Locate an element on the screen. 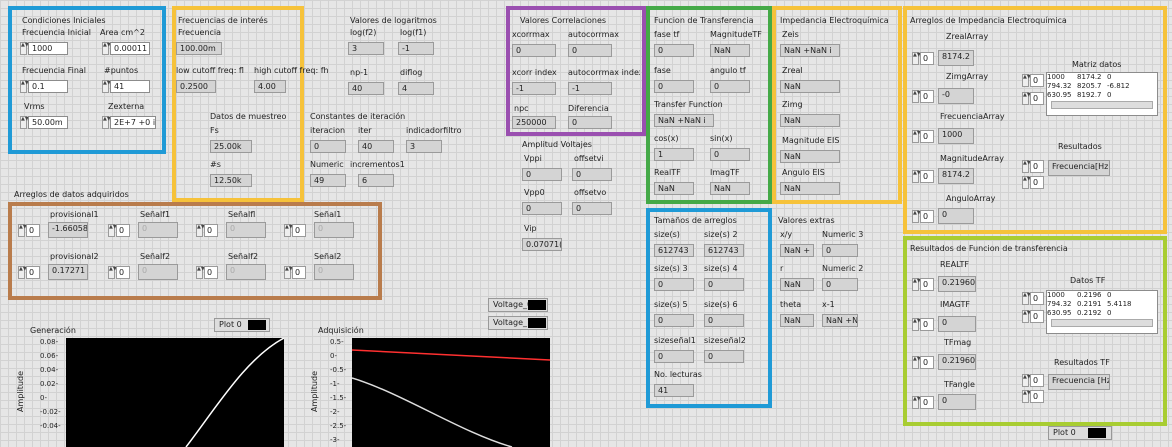 This screenshot has width=1172, height=447. mag-array-index-spinner: ▲▼ is located at coordinates (916, 176).